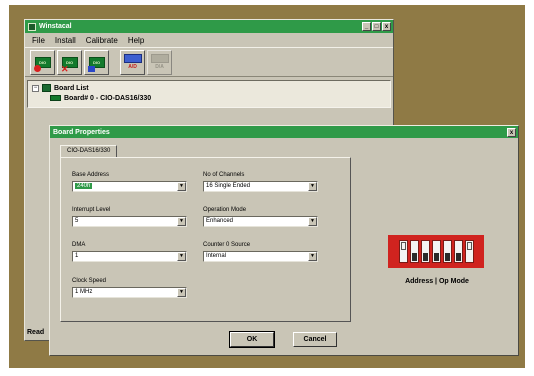  What do you see at coordinates (96, 62) in the screenshot?
I see `board-properties-button: DIO` at bounding box center [96, 62].